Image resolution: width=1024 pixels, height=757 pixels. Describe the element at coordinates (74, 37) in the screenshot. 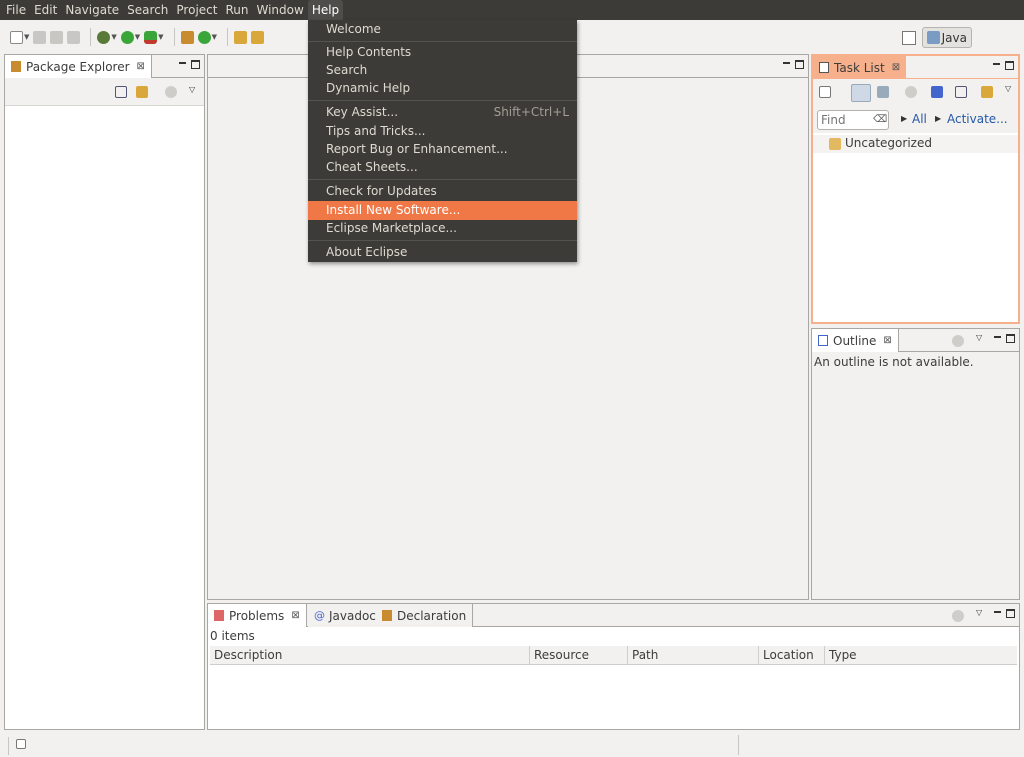

I see `print-button` at that location.